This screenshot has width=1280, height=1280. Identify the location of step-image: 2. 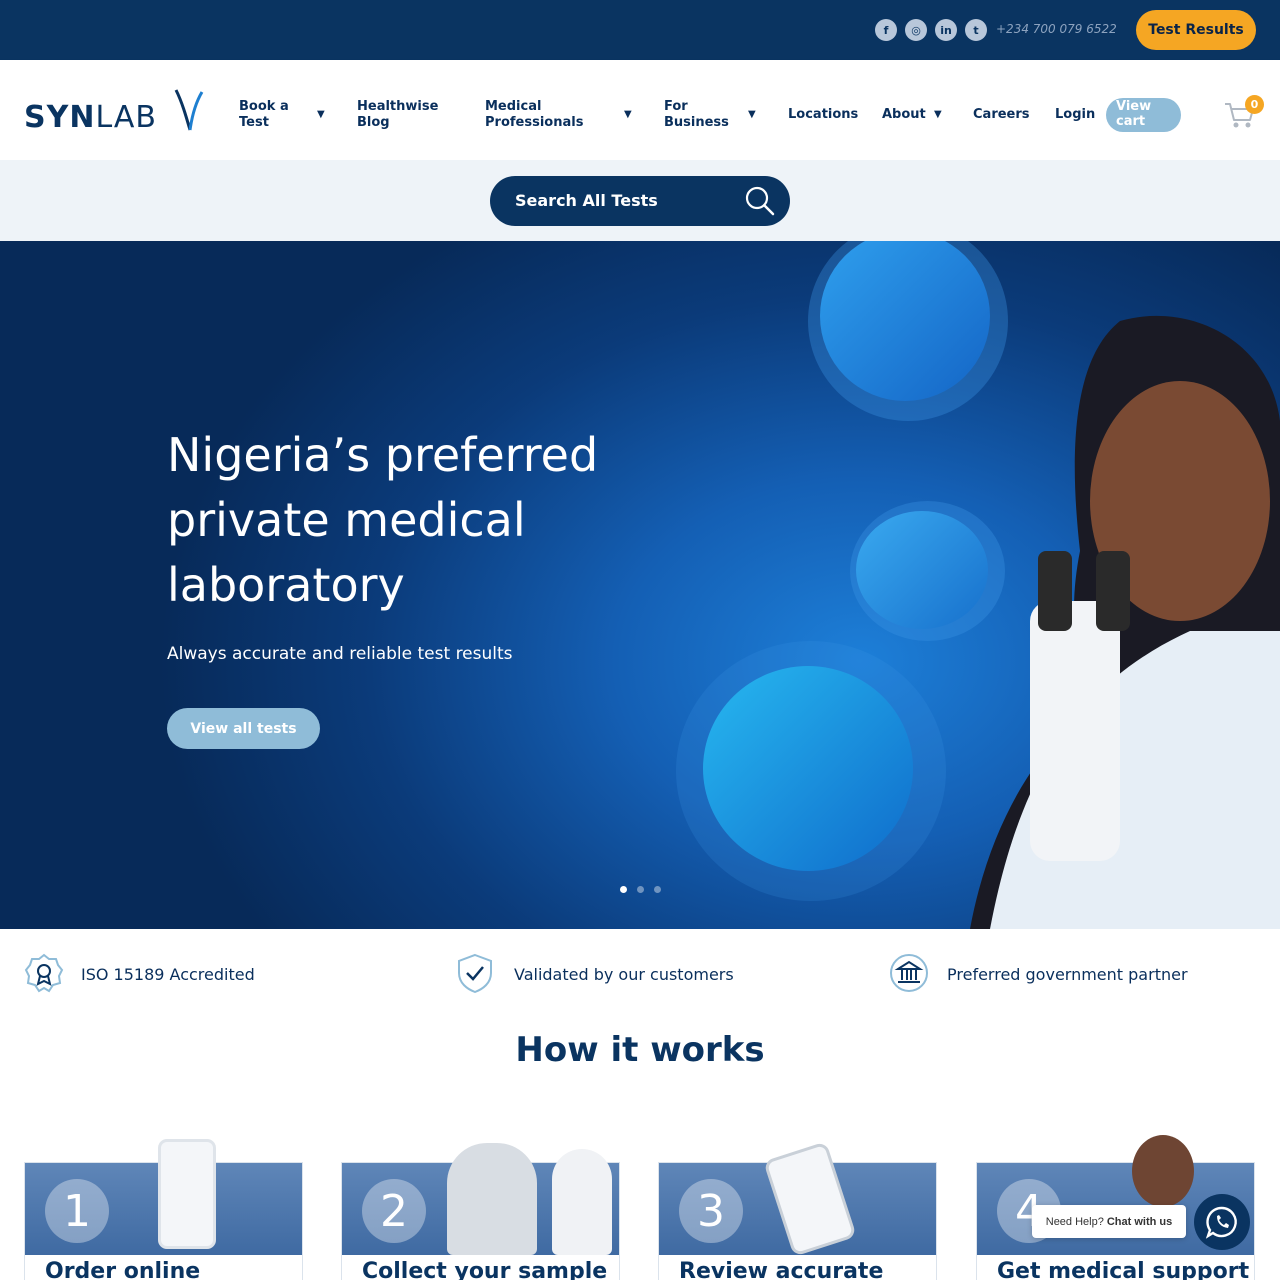
(480, 1199).